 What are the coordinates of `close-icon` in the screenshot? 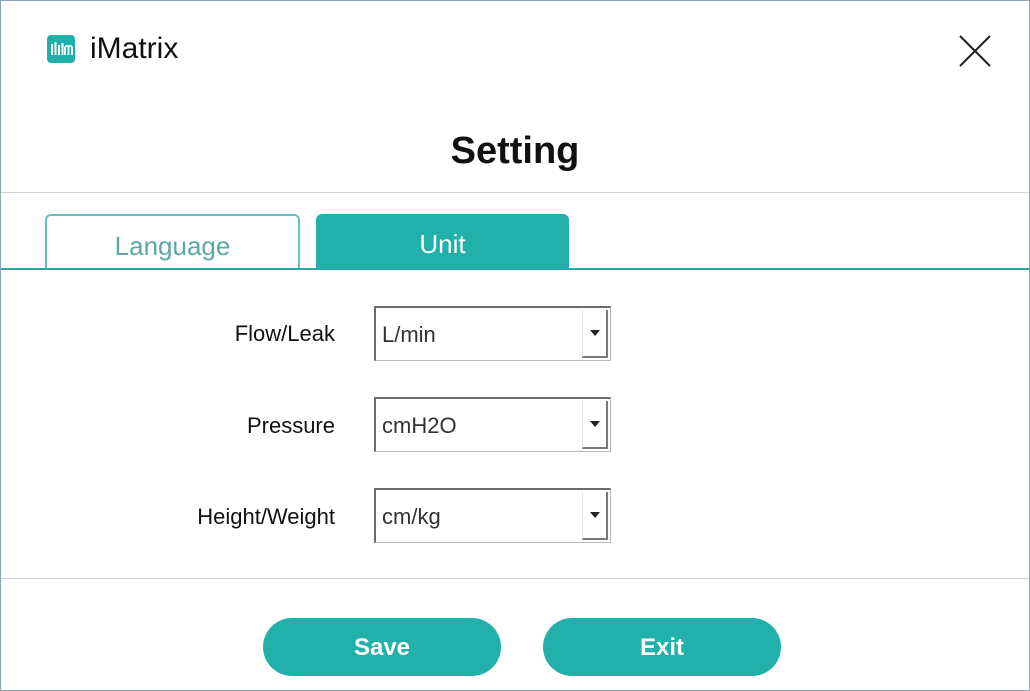 It's located at (975, 51).